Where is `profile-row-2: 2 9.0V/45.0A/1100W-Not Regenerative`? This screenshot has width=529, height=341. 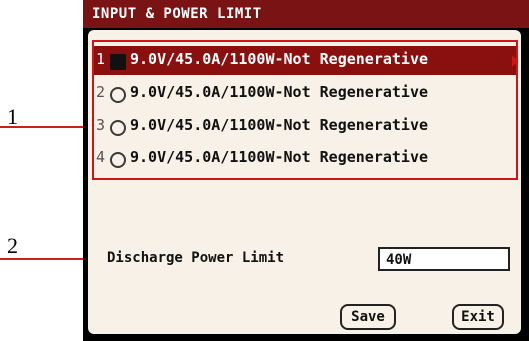
profile-row-2: 2 9.0V/45.0A/1100W-Not Regenerative is located at coordinates (305, 93).